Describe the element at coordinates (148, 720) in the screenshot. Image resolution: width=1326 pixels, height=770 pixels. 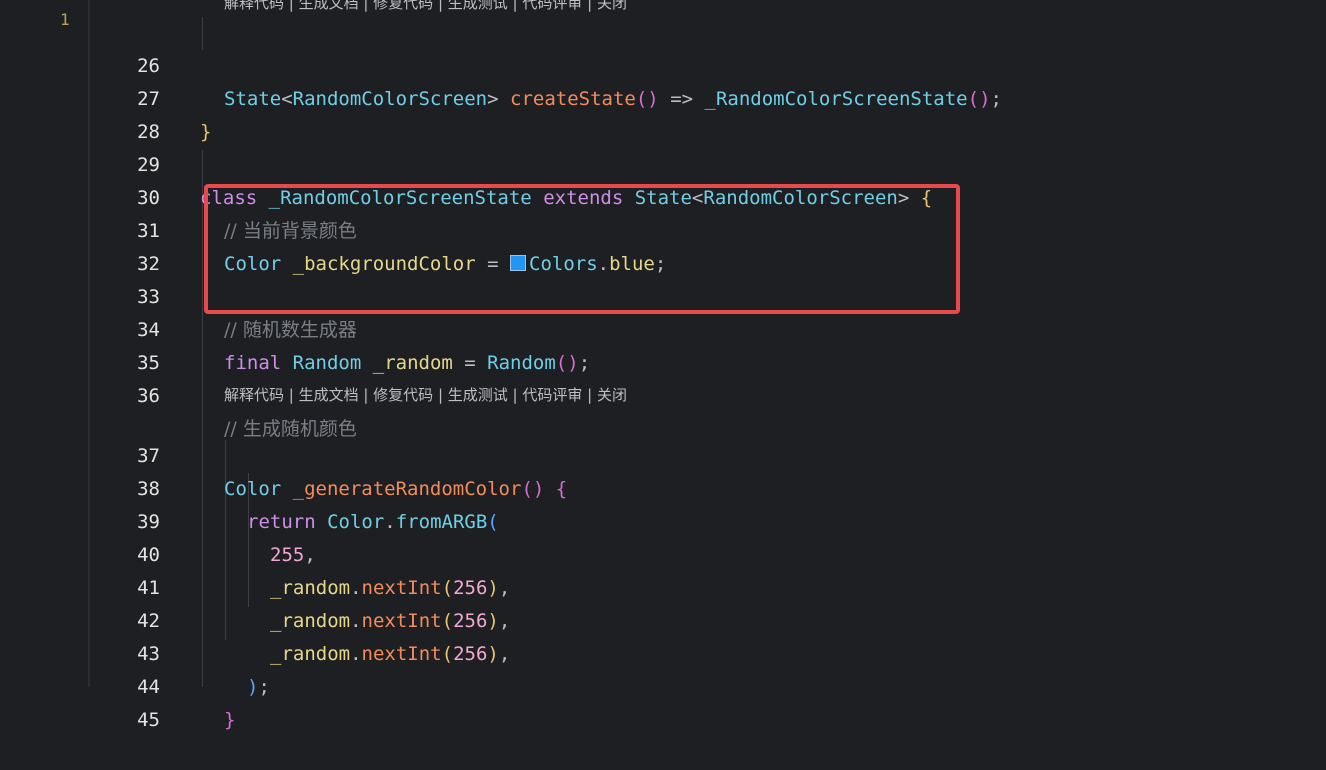
I see `line-number: 45` at that location.